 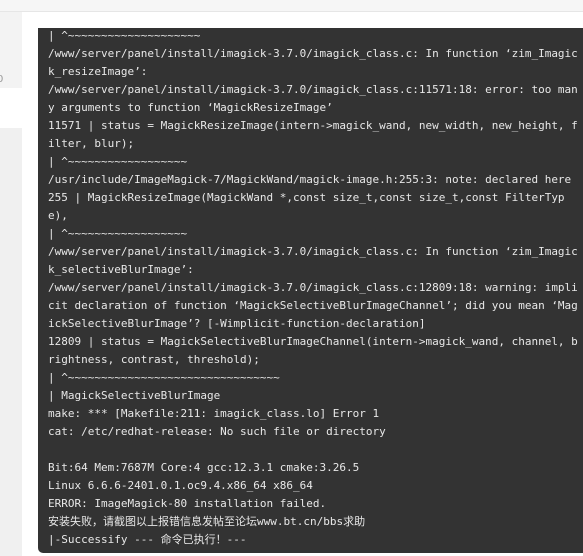 What do you see at coordinates (11, 108) in the screenshot?
I see `sidebar-gap` at bounding box center [11, 108].